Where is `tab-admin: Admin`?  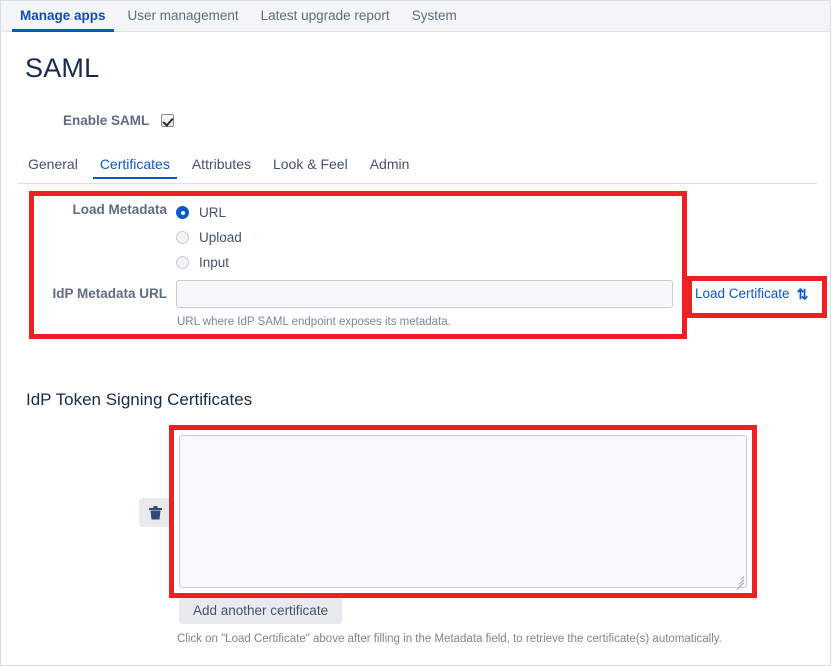
tab-admin: Admin is located at coordinates (390, 167).